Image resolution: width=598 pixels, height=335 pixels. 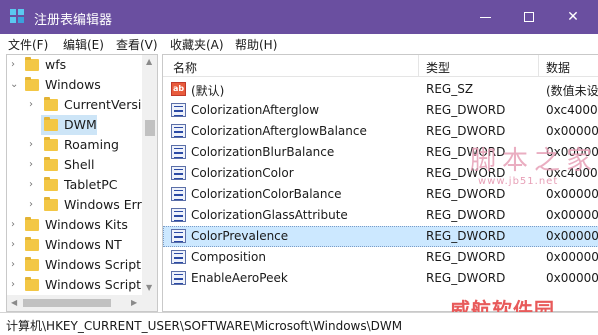 I want to click on value-row: Composition REG_DWORD 0x000000, so click(x=380, y=257).